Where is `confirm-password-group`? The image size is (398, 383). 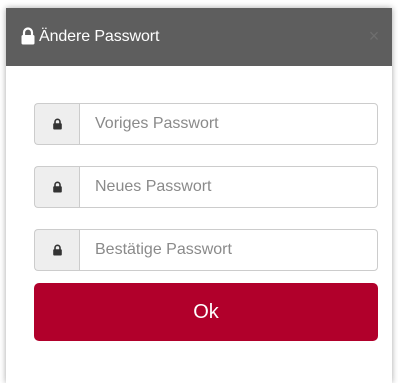 confirm-password-group is located at coordinates (206, 250).